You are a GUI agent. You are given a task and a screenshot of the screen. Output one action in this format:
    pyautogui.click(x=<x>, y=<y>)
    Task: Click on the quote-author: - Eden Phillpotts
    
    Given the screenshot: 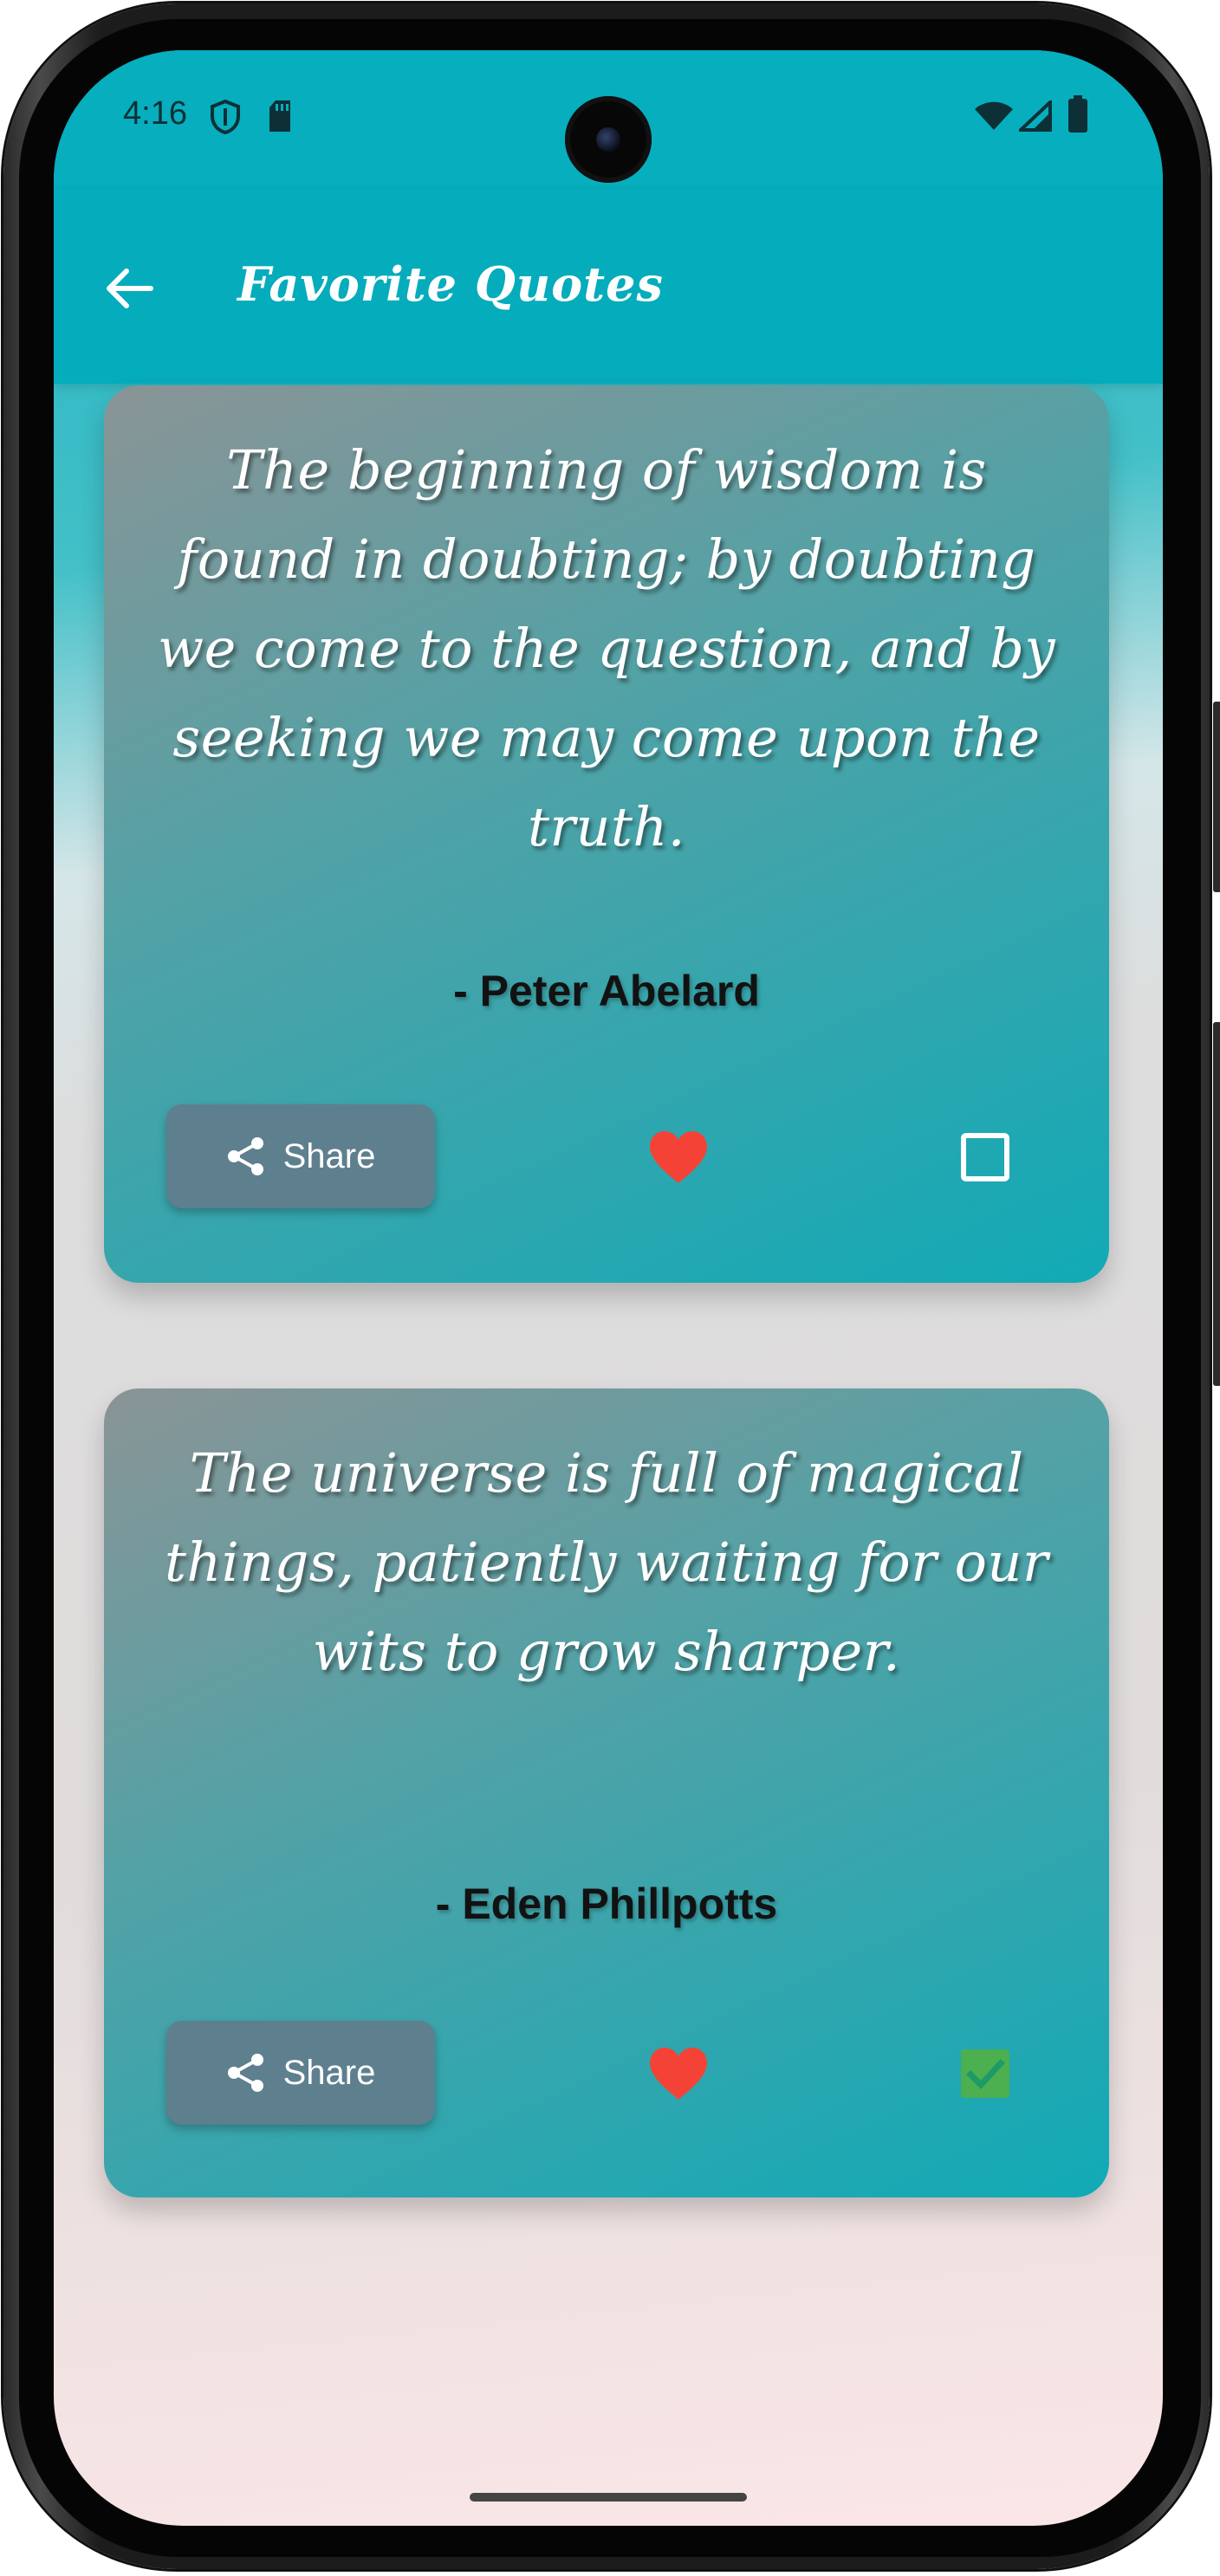 What is the action you would take?
    pyautogui.click(x=606, y=1904)
    